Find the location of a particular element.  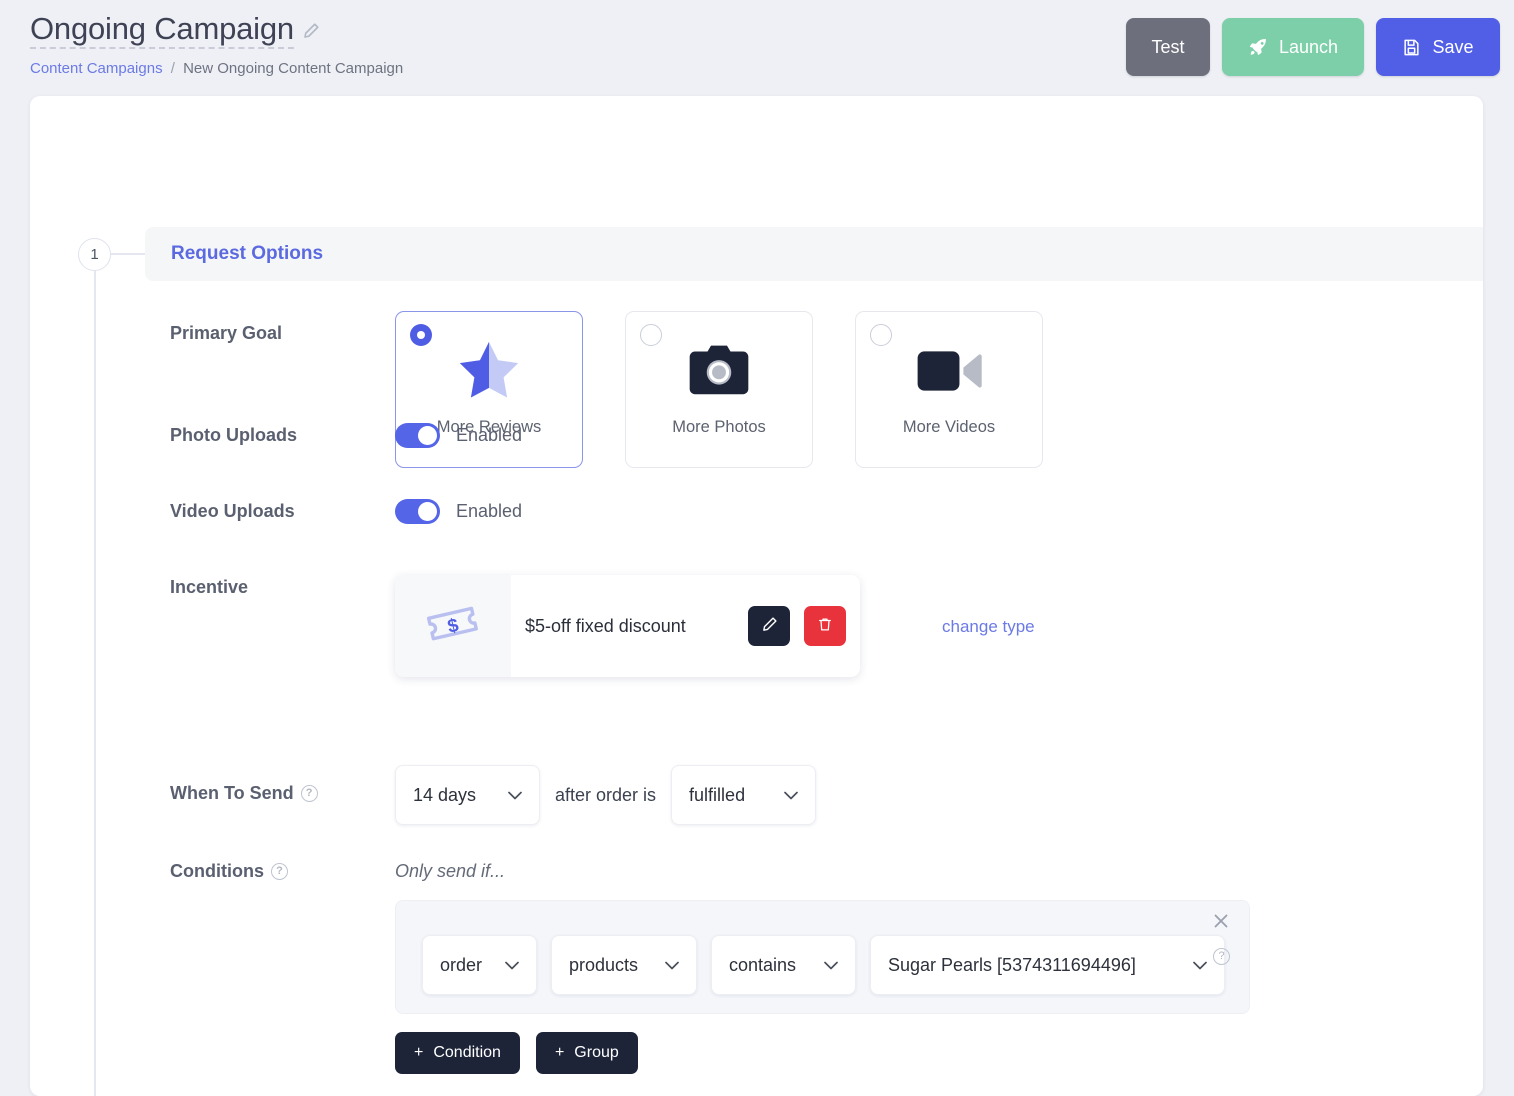

add-group-label: Group is located at coordinates (596, 1052).